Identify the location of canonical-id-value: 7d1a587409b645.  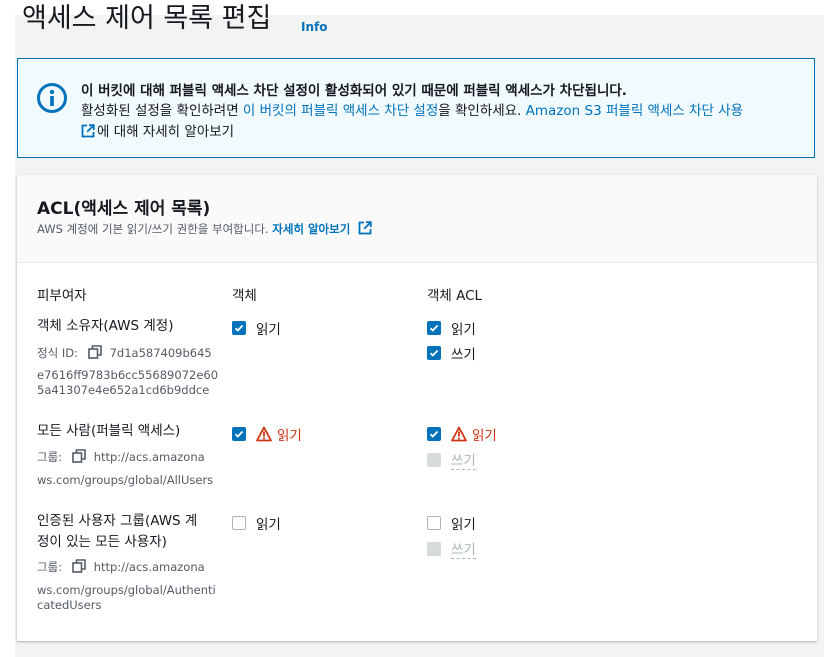
(160, 353).